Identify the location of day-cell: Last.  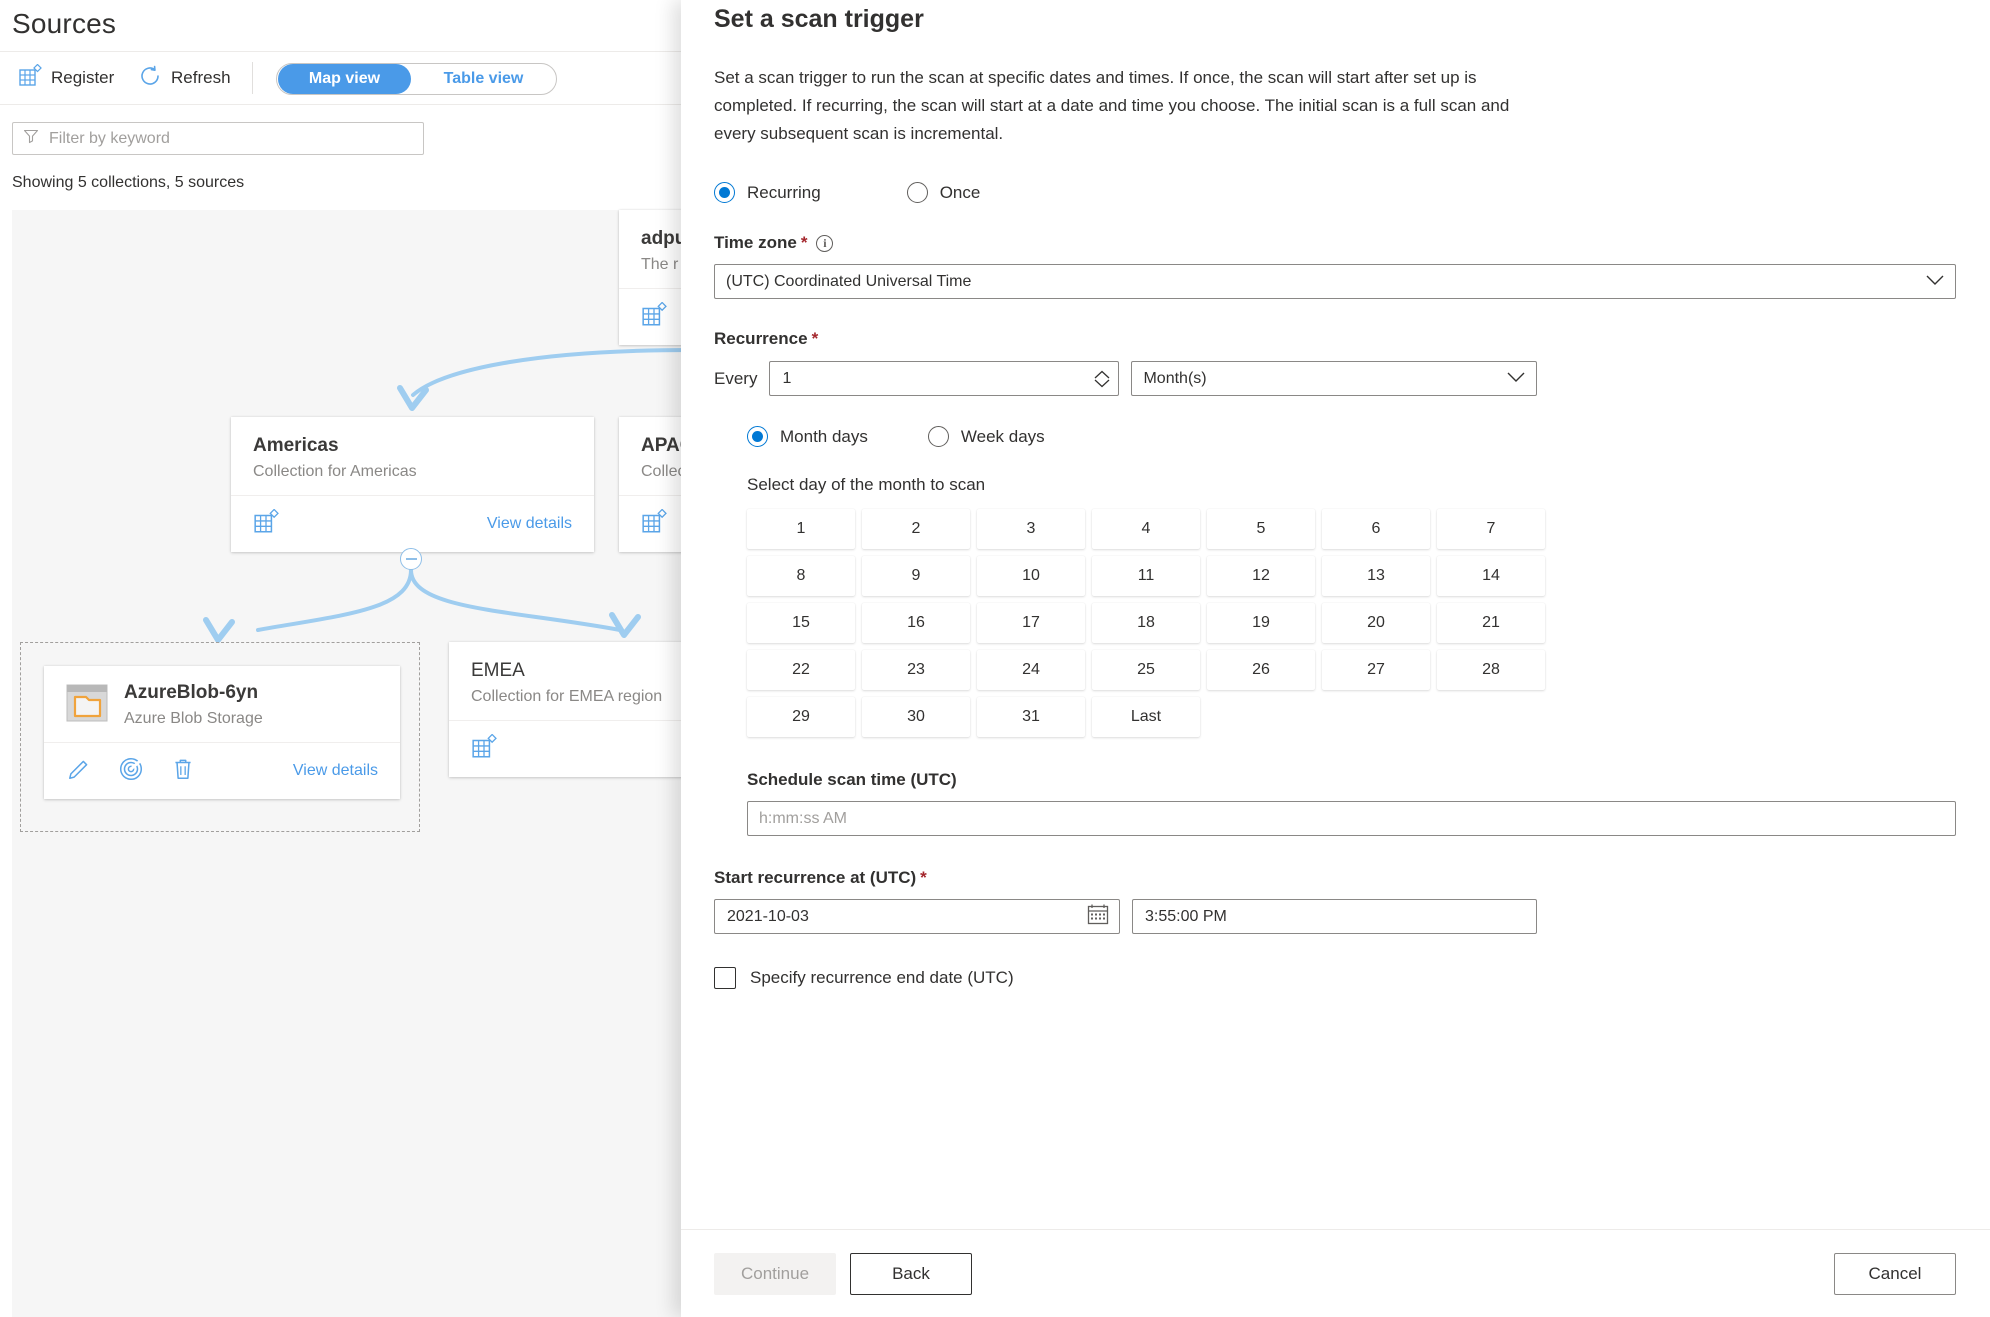
(1146, 717).